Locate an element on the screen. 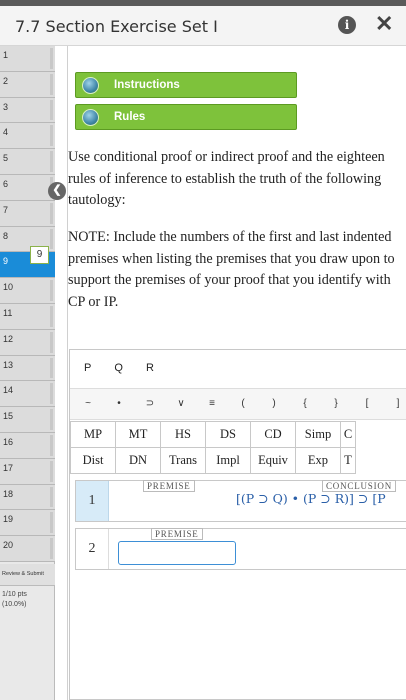  premise-input is located at coordinates (177, 553).